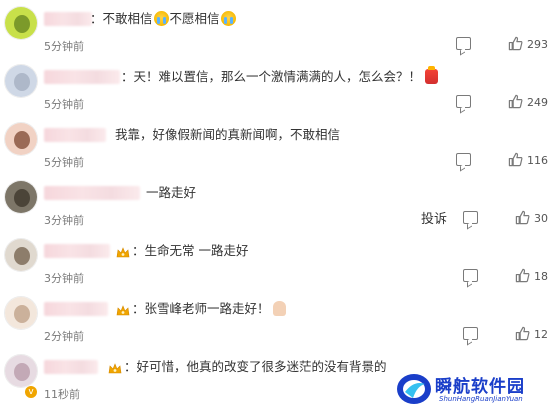  I want to click on comment-text: 我靠，好像假新闻的真新闻啊，不敢相信, so click(227, 135).